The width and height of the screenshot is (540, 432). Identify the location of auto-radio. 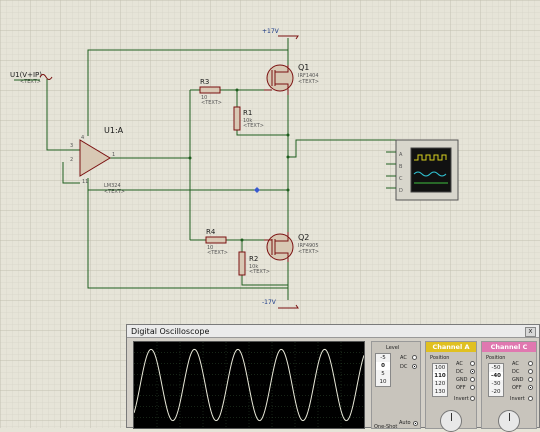
(415, 423).